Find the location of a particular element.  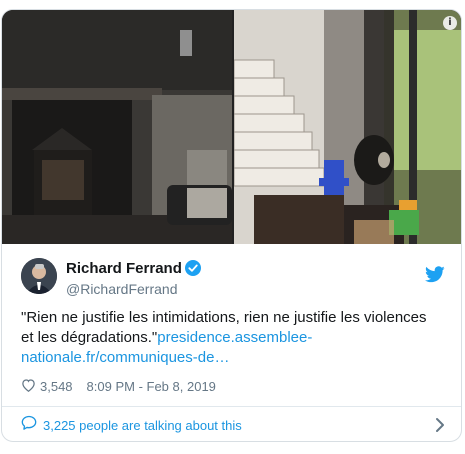

info-icon: i is located at coordinates (450, 23).